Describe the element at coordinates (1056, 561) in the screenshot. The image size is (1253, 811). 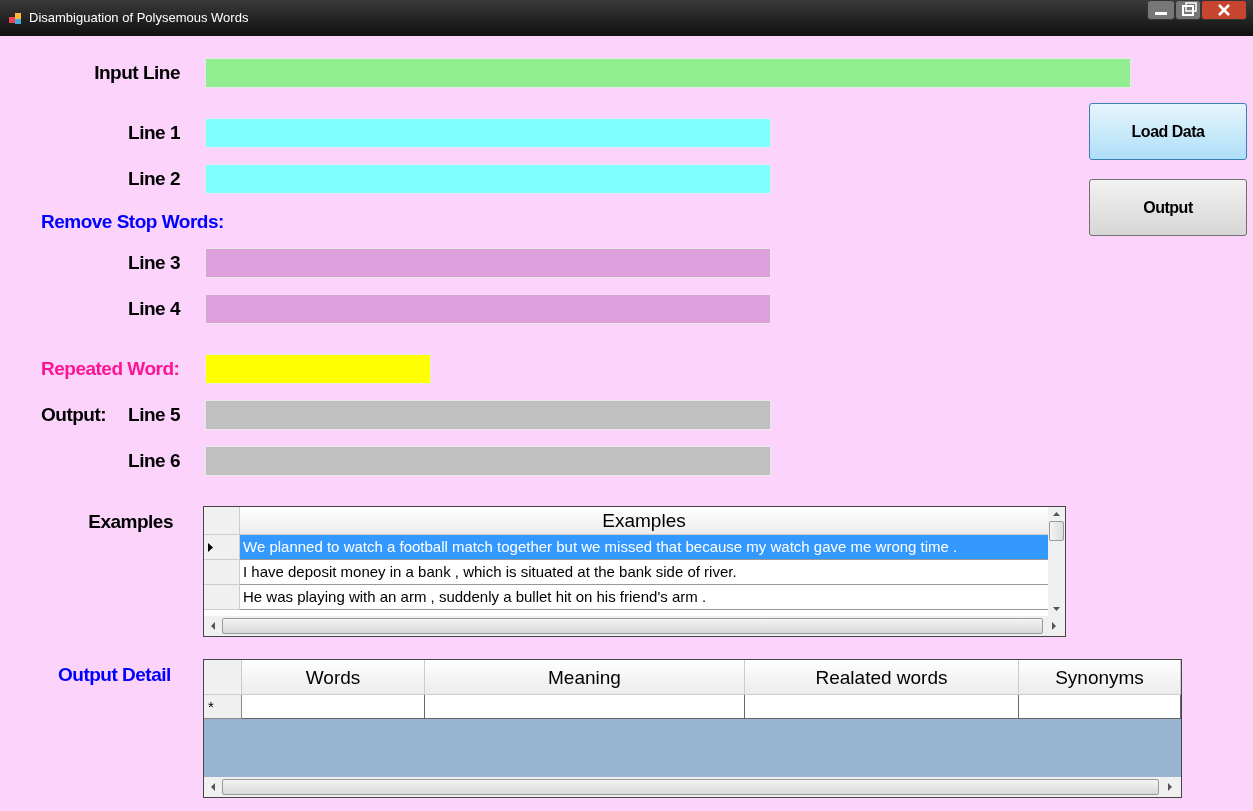
I see `vertical-scrollbar` at that location.